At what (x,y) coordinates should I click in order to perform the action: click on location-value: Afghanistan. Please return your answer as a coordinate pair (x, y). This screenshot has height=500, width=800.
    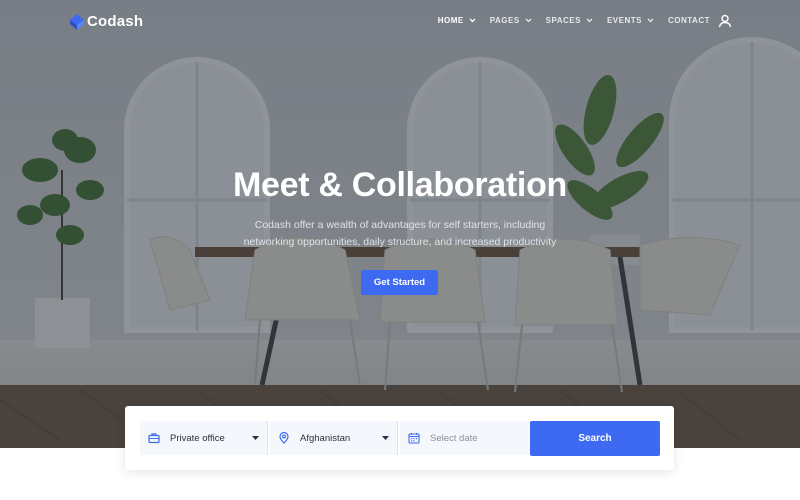
    Looking at the image, I should click on (325, 438).